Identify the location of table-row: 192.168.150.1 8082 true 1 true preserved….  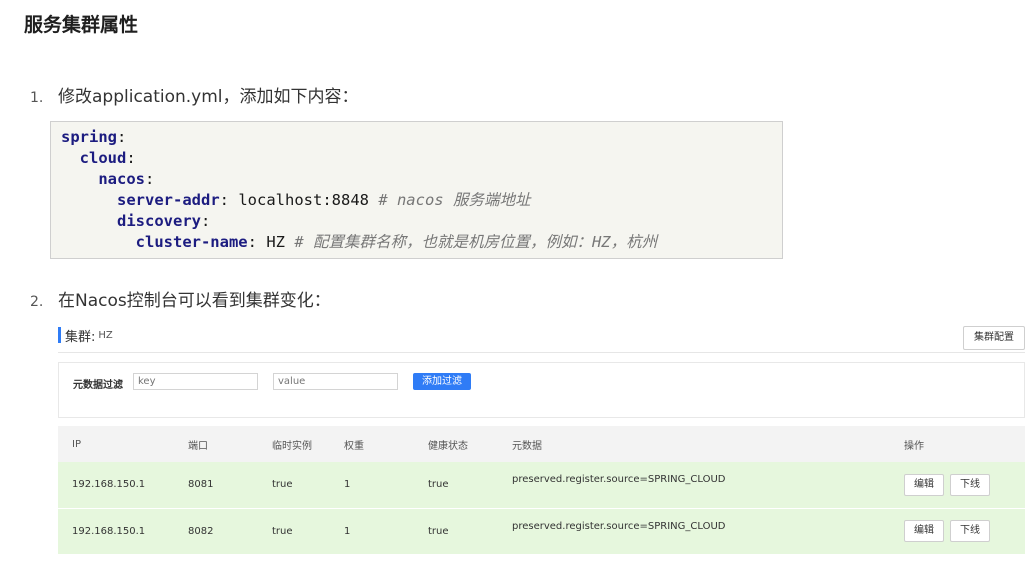
(541, 531).